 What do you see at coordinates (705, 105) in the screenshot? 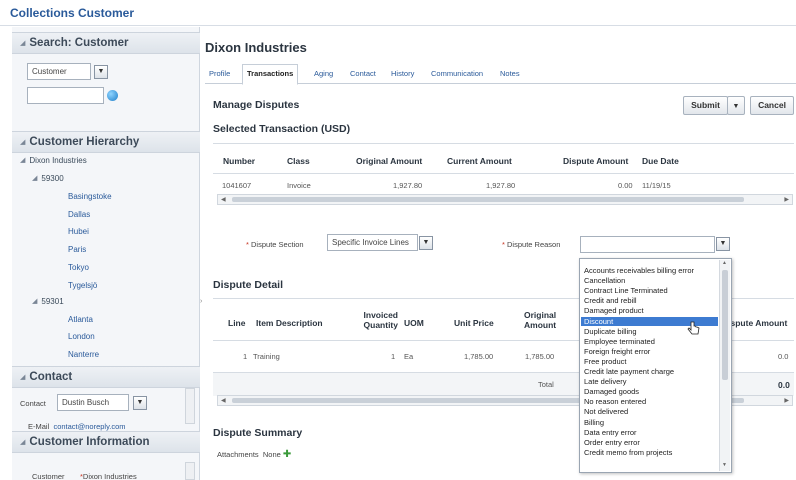
I see `submit-button: Submit` at bounding box center [705, 105].